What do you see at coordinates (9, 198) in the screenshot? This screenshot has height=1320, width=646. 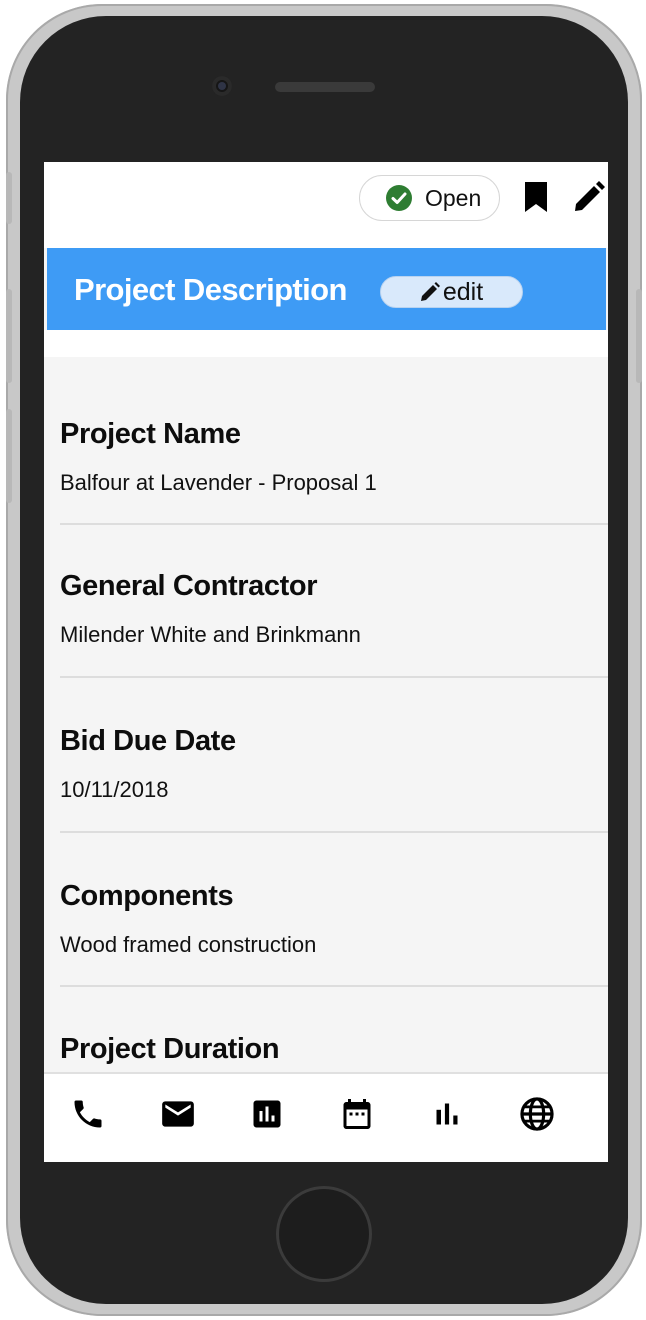 I see `mute-switch` at bounding box center [9, 198].